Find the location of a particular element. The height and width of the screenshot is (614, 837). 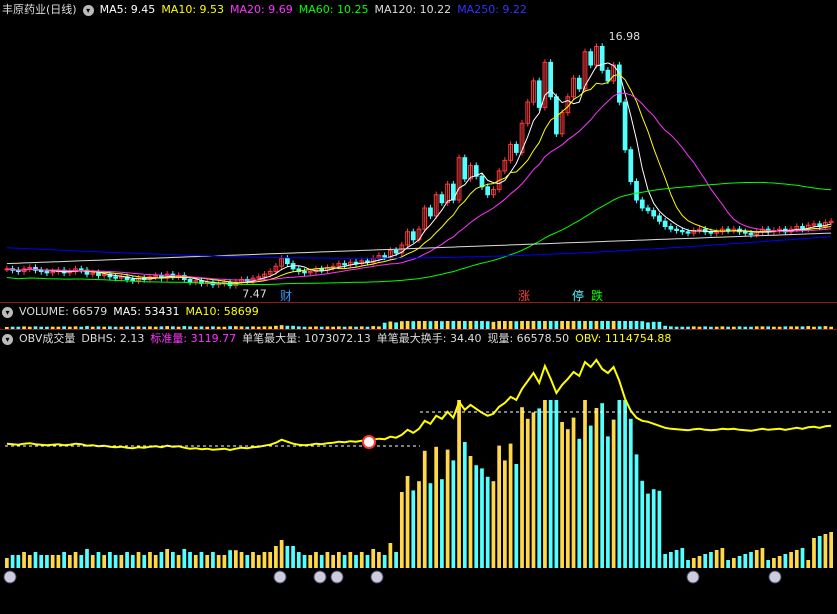

volume-panel-header: ▾ VOLUME: 66579 MA5: 53431 MA10: 58699 is located at coordinates (133, 312).